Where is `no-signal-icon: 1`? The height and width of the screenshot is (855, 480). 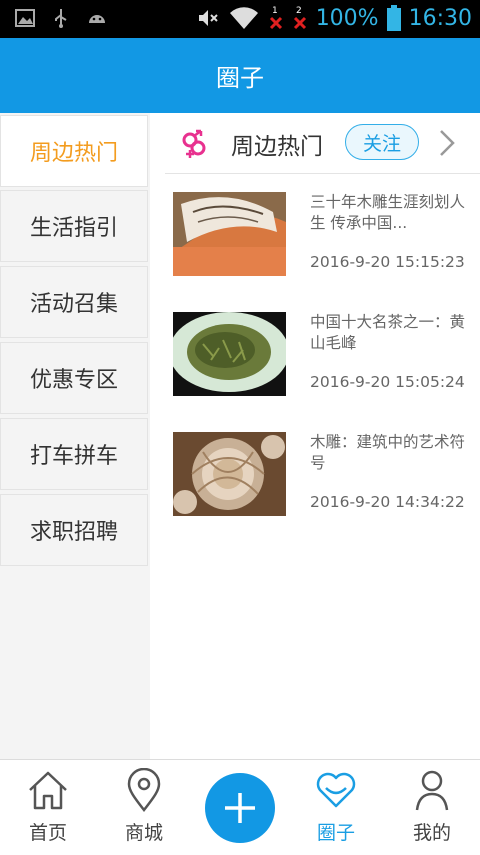 no-signal-icon: 1 is located at coordinates (275, 18).